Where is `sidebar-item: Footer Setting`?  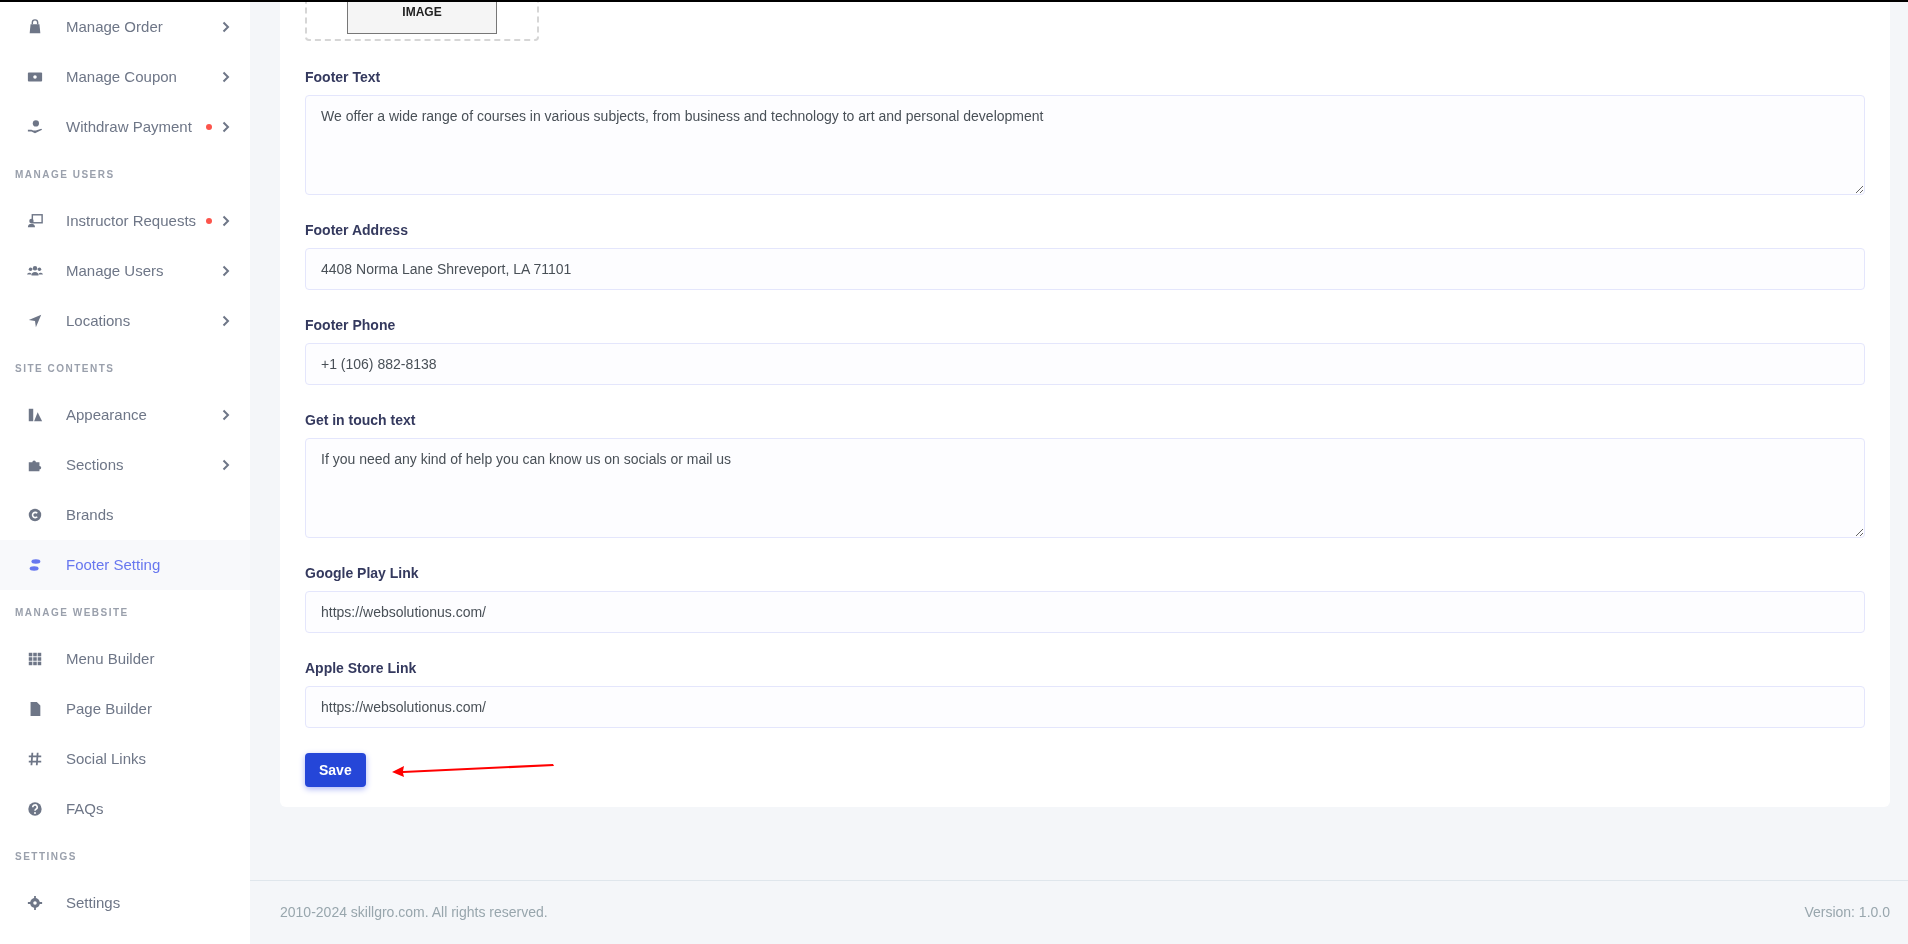
sidebar-item: Footer Setting is located at coordinates (125, 565).